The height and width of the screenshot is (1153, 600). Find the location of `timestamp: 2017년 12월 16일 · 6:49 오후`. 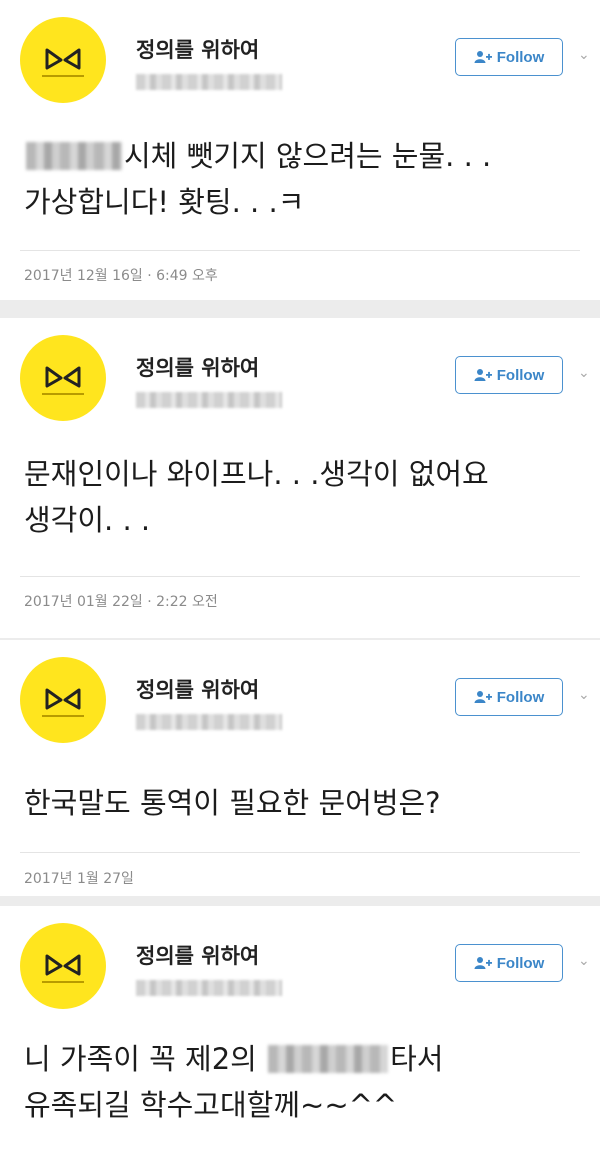

timestamp: 2017년 12월 16일 · 6:49 오후 is located at coordinates (121, 275).